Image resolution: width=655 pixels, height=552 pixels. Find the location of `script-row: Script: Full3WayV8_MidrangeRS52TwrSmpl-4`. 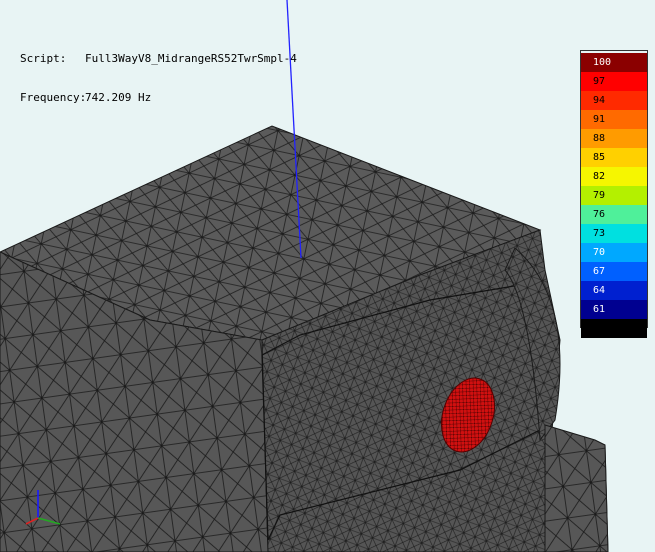

script-row: Script: Full3WayV8_MidrangeRS52TwrSmpl-4 is located at coordinates (158, 58).